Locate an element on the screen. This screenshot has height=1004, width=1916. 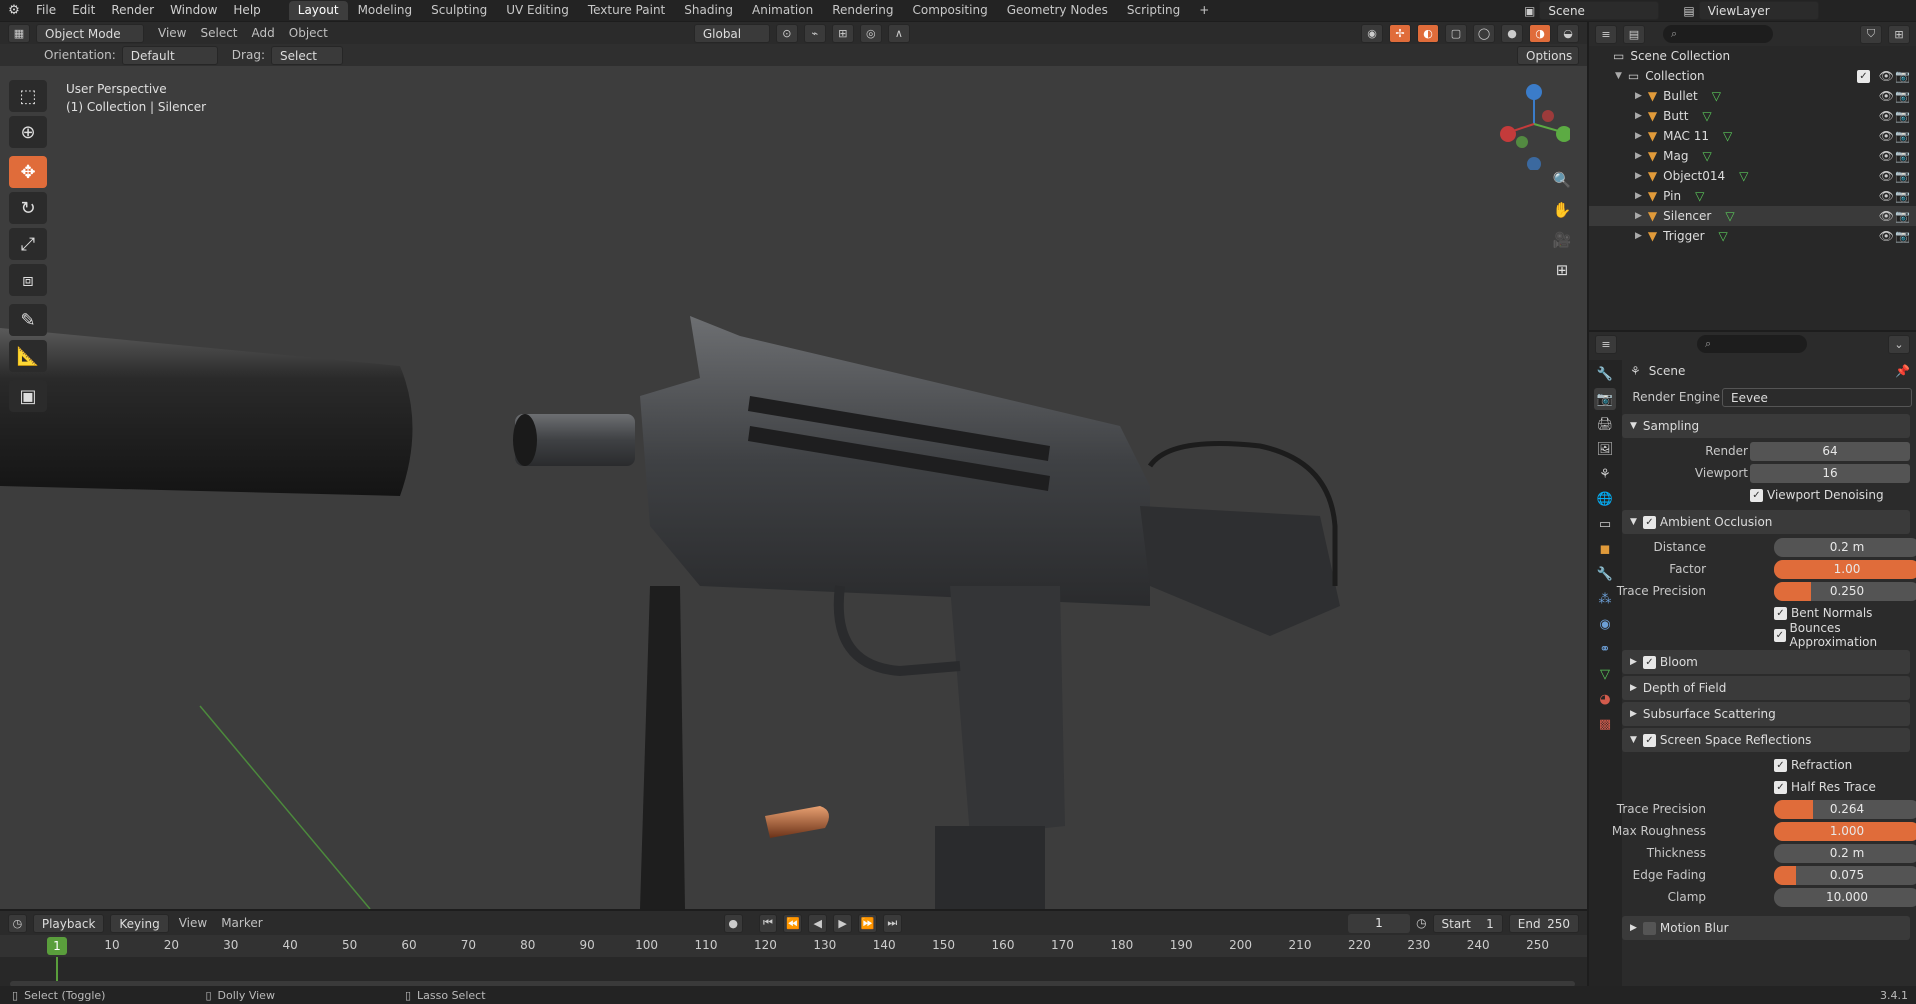
tab-sculpting: Sculpting is located at coordinates (459, 10).